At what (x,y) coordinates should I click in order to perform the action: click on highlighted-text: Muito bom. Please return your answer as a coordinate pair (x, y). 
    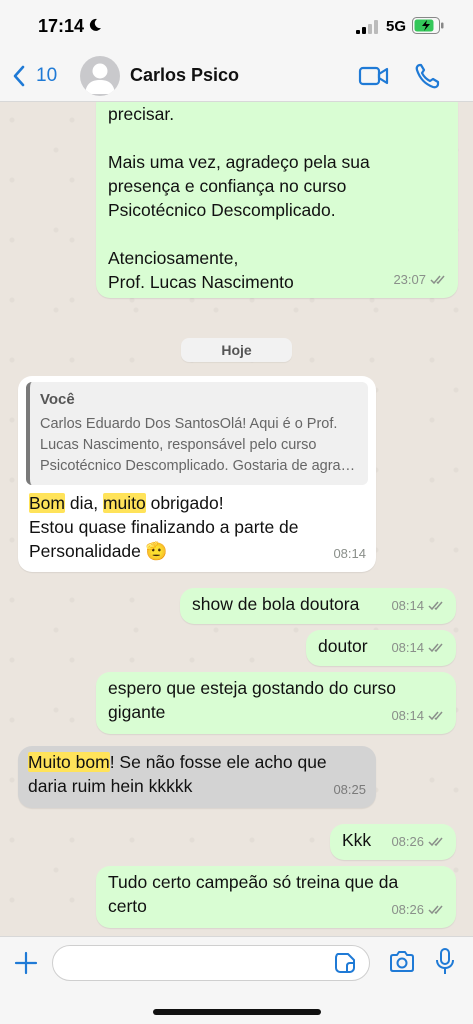
    Looking at the image, I should click on (69, 762).